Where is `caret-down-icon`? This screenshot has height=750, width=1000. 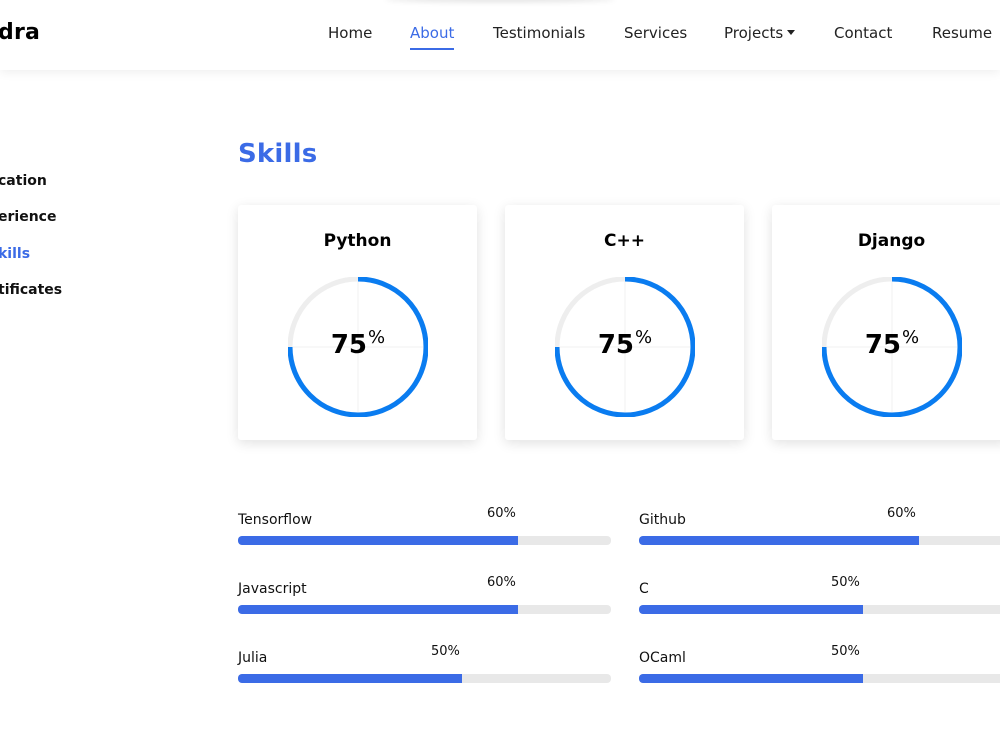 caret-down-icon is located at coordinates (791, 32).